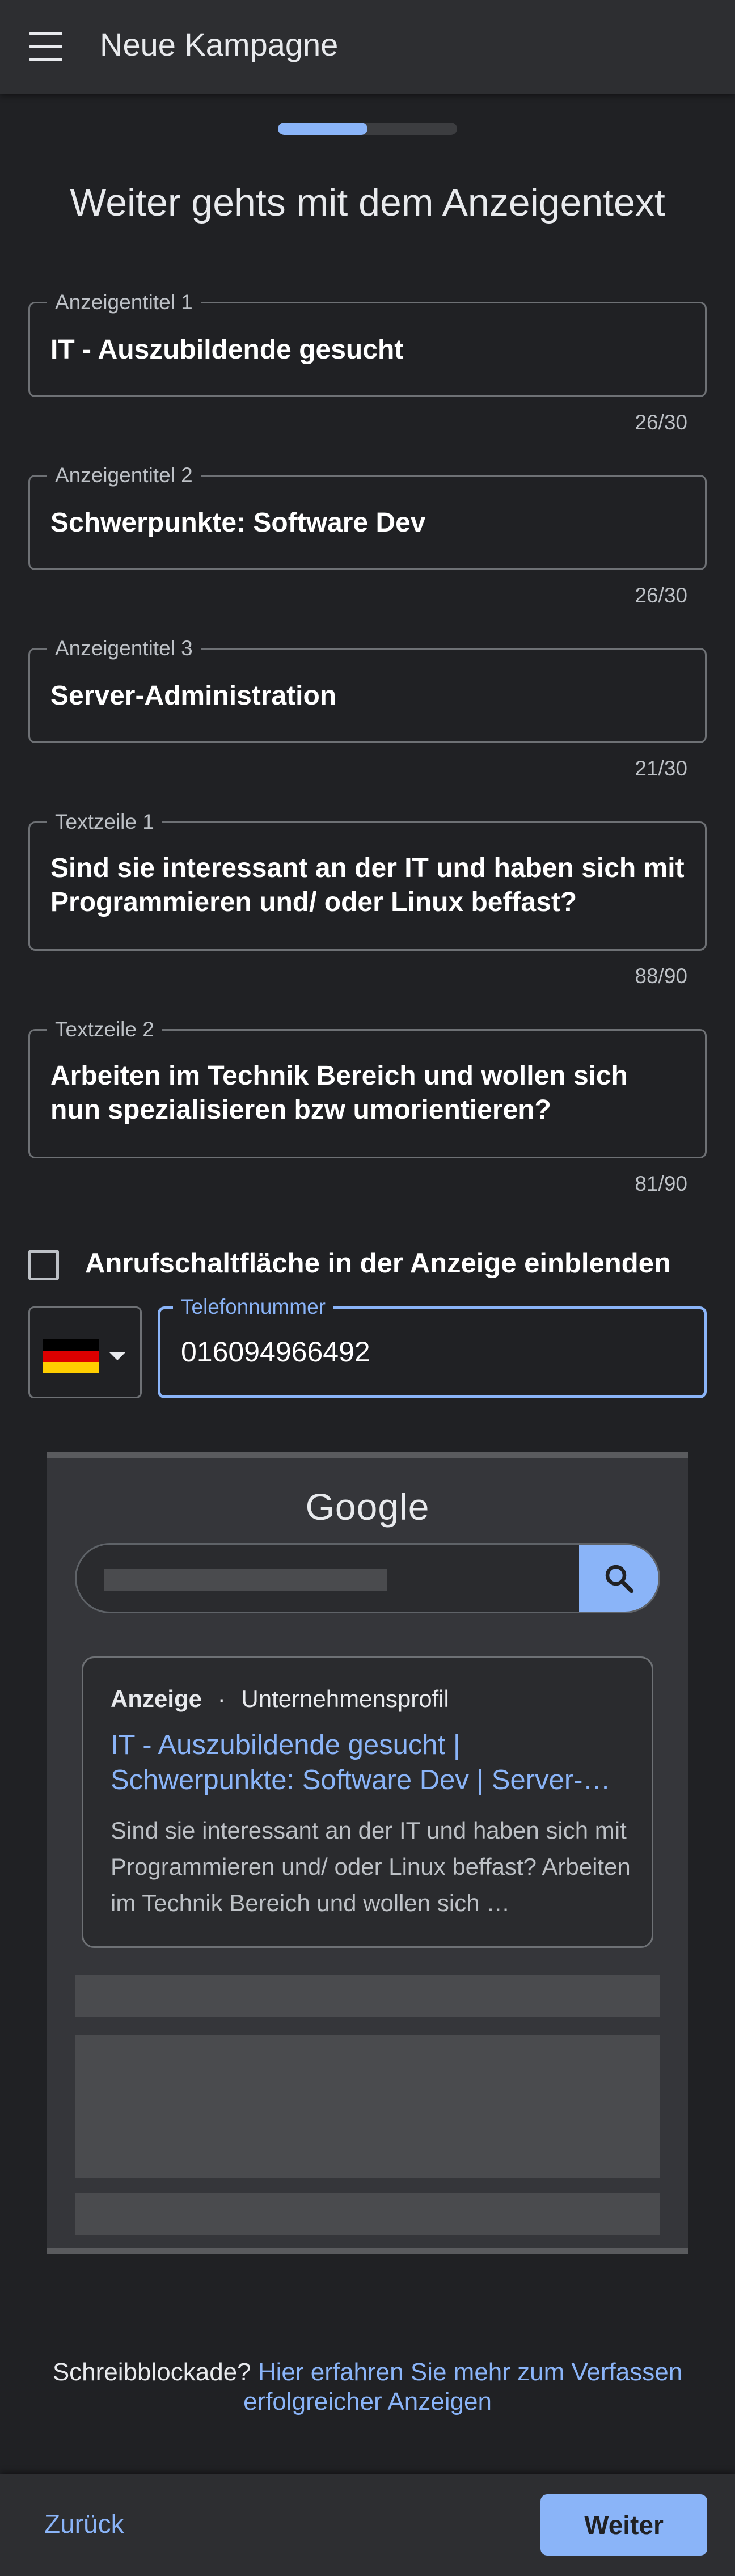 The width and height of the screenshot is (735, 2576). What do you see at coordinates (661, 768) in the screenshot?
I see `headline-3-counter: 21/30` at bounding box center [661, 768].